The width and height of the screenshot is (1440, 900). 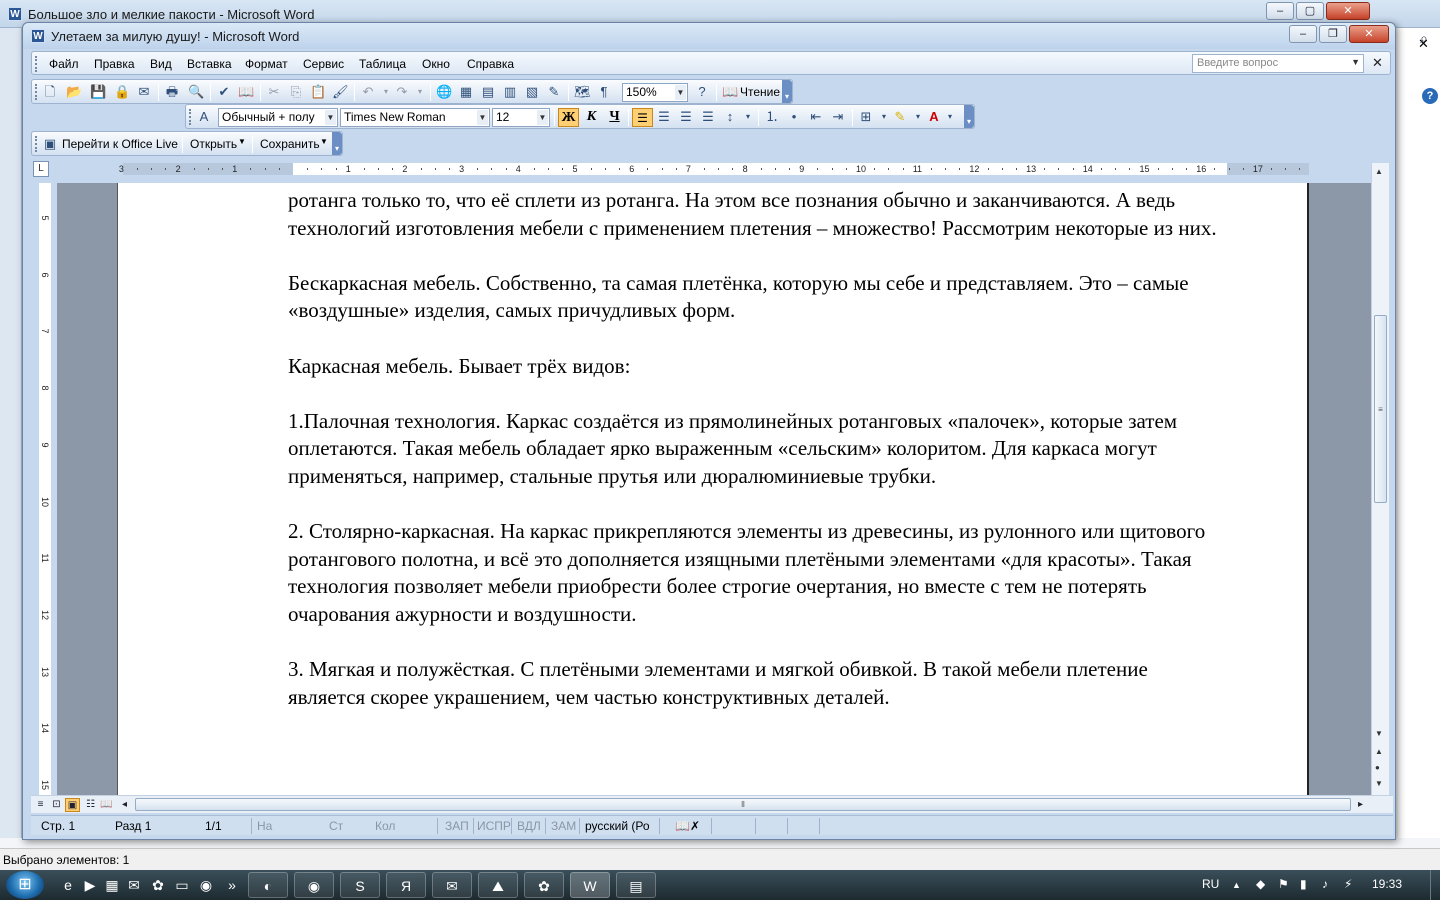 I want to click on tab-selector: L, so click(x=41, y=169).